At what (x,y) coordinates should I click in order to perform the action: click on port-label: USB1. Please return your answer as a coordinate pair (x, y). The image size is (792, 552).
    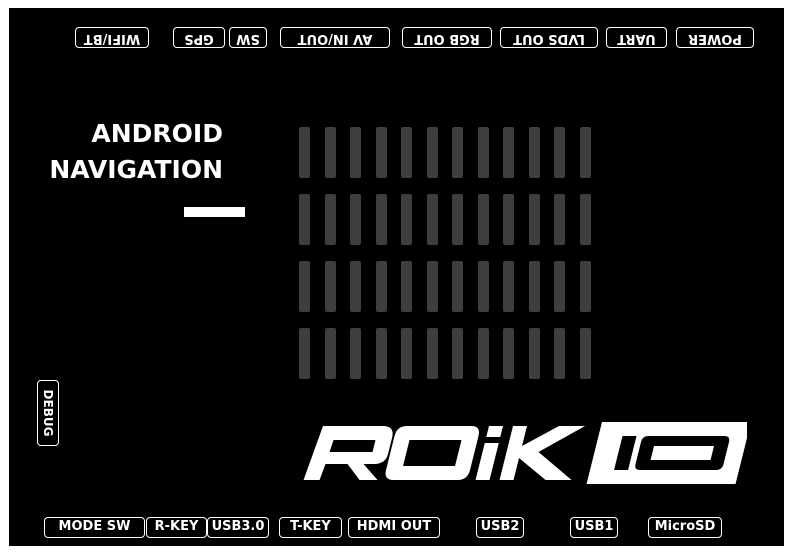
    Looking at the image, I should click on (594, 526).